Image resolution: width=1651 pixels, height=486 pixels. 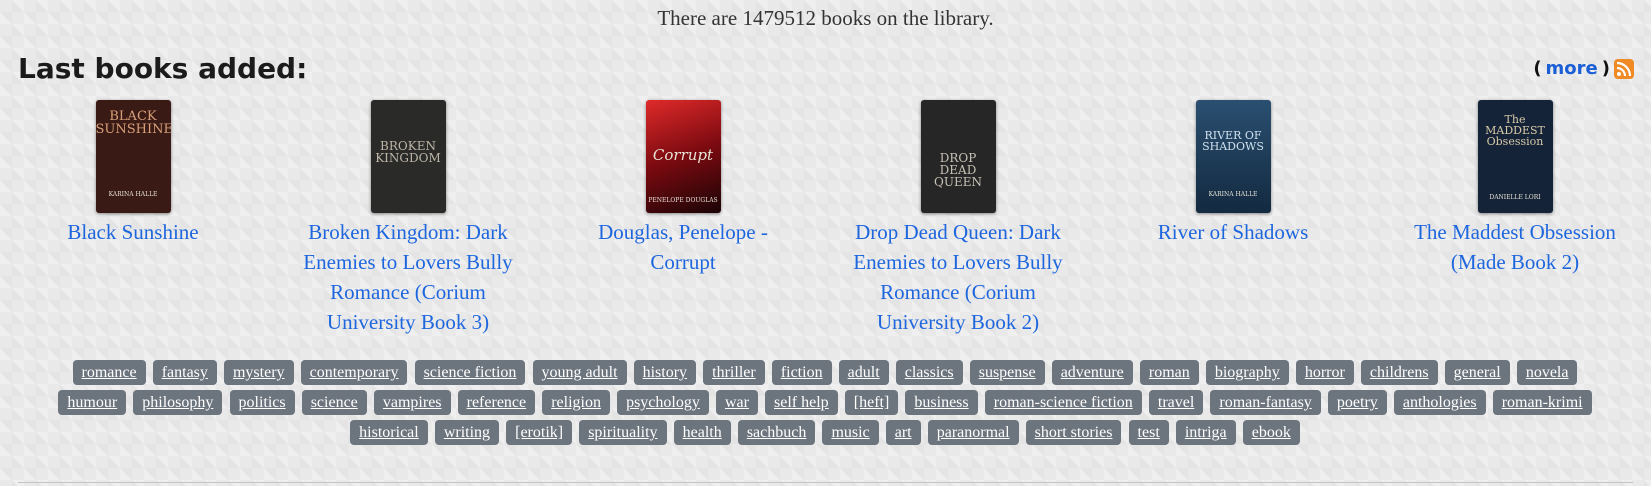 I want to click on cover-text: BLACK SUNSHINE, so click(x=133, y=123).